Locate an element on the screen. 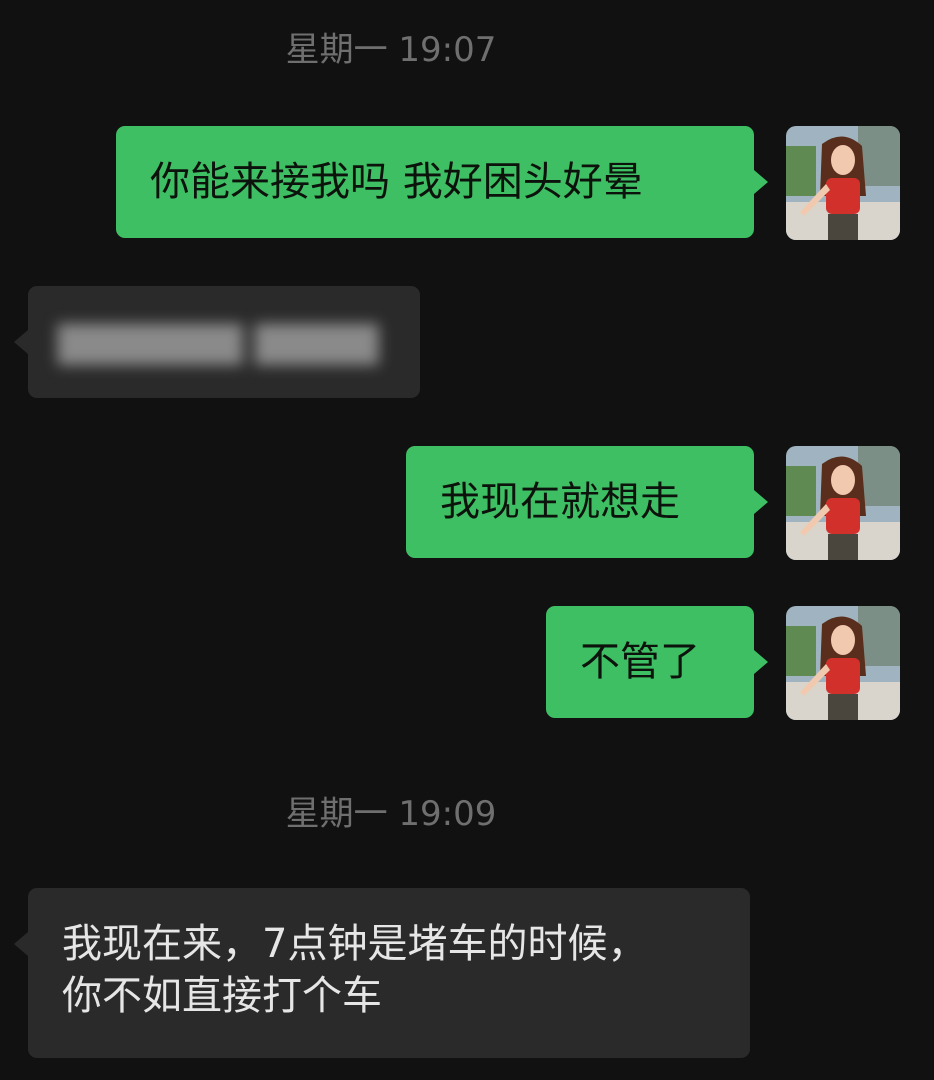 The height and width of the screenshot is (1080, 934). outgoing-message-bubble: 不管了 is located at coordinates (657, 662).